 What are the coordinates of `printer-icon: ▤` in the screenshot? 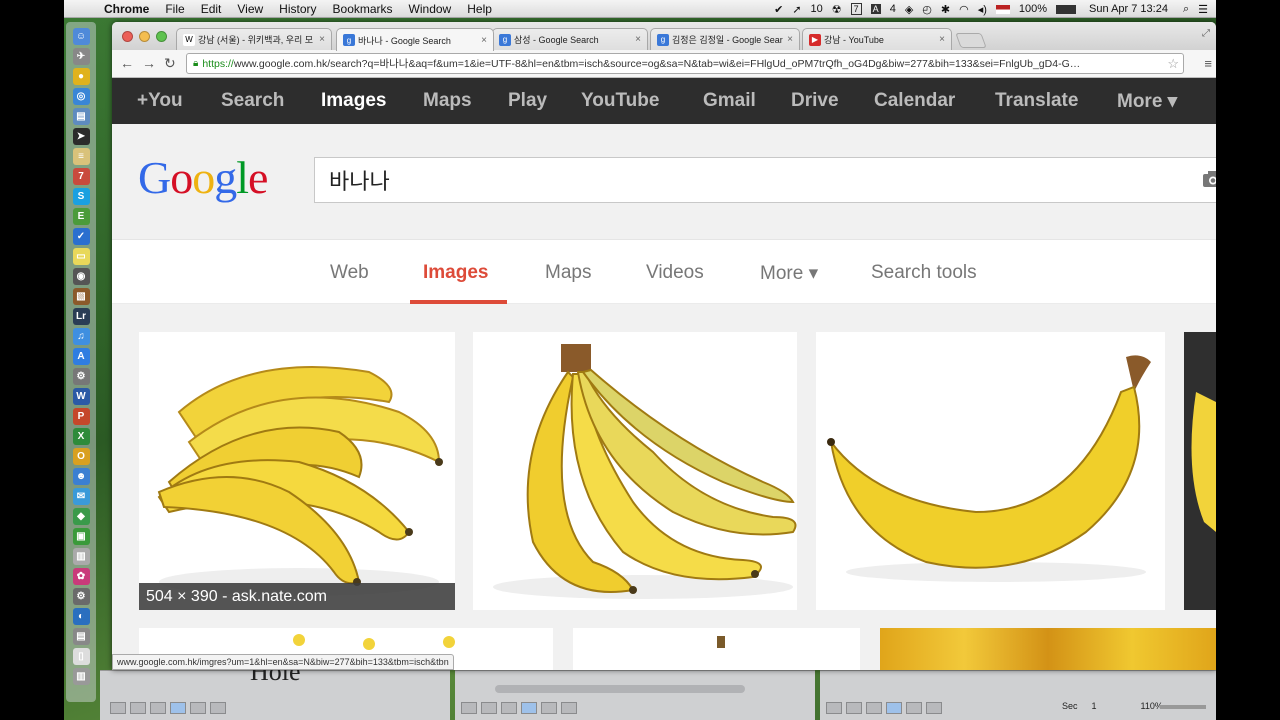 It's located at (81, 636).